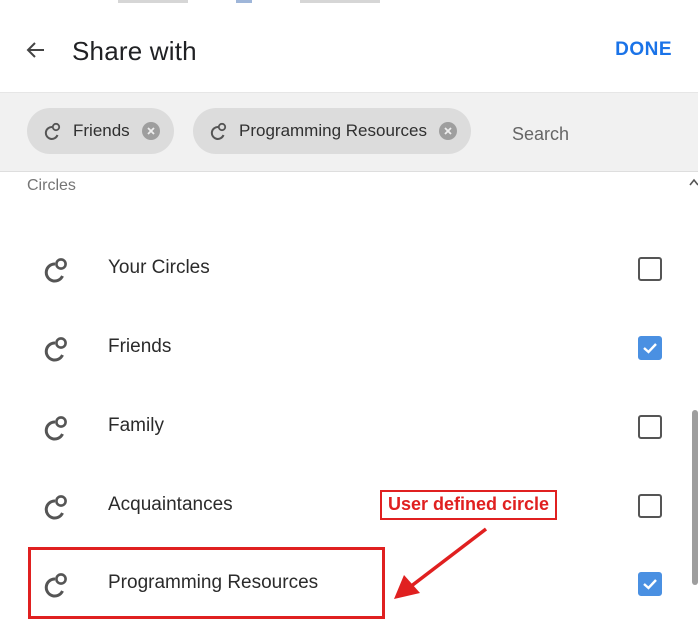  What do you see at coordinates (140, 346) in the screenshot?
I see `circle-label: Friends` at bounding box center [140, 346].